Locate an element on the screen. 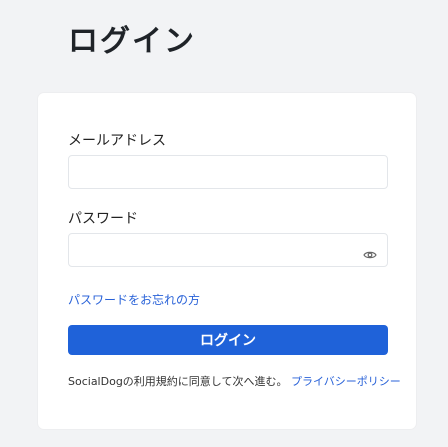  eye-icon is located at coordinates (370, 252).